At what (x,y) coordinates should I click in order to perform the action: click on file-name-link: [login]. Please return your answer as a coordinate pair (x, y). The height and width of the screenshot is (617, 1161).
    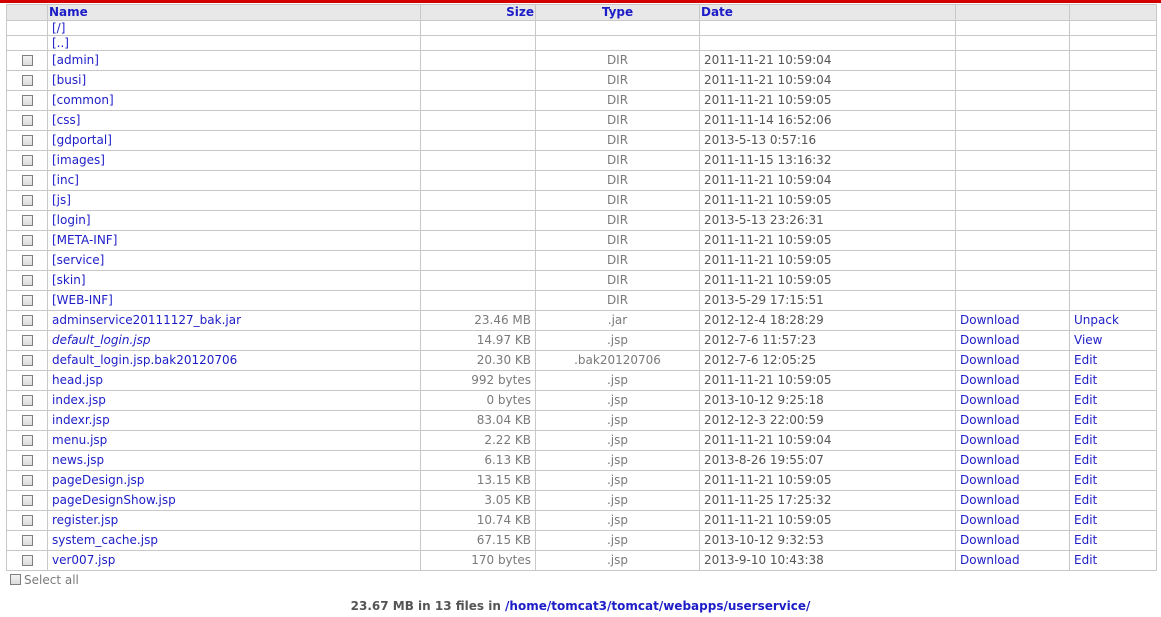
    Looking at the image, I should click on (71, 220).